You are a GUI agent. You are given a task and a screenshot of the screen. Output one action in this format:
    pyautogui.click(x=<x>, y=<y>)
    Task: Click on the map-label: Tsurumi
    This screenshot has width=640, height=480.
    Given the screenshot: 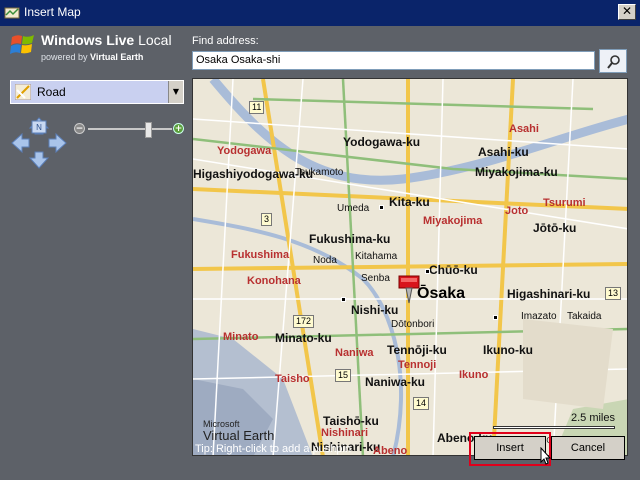 What is the action you would take?
    pyautogui.click(x=564, y=203)
    